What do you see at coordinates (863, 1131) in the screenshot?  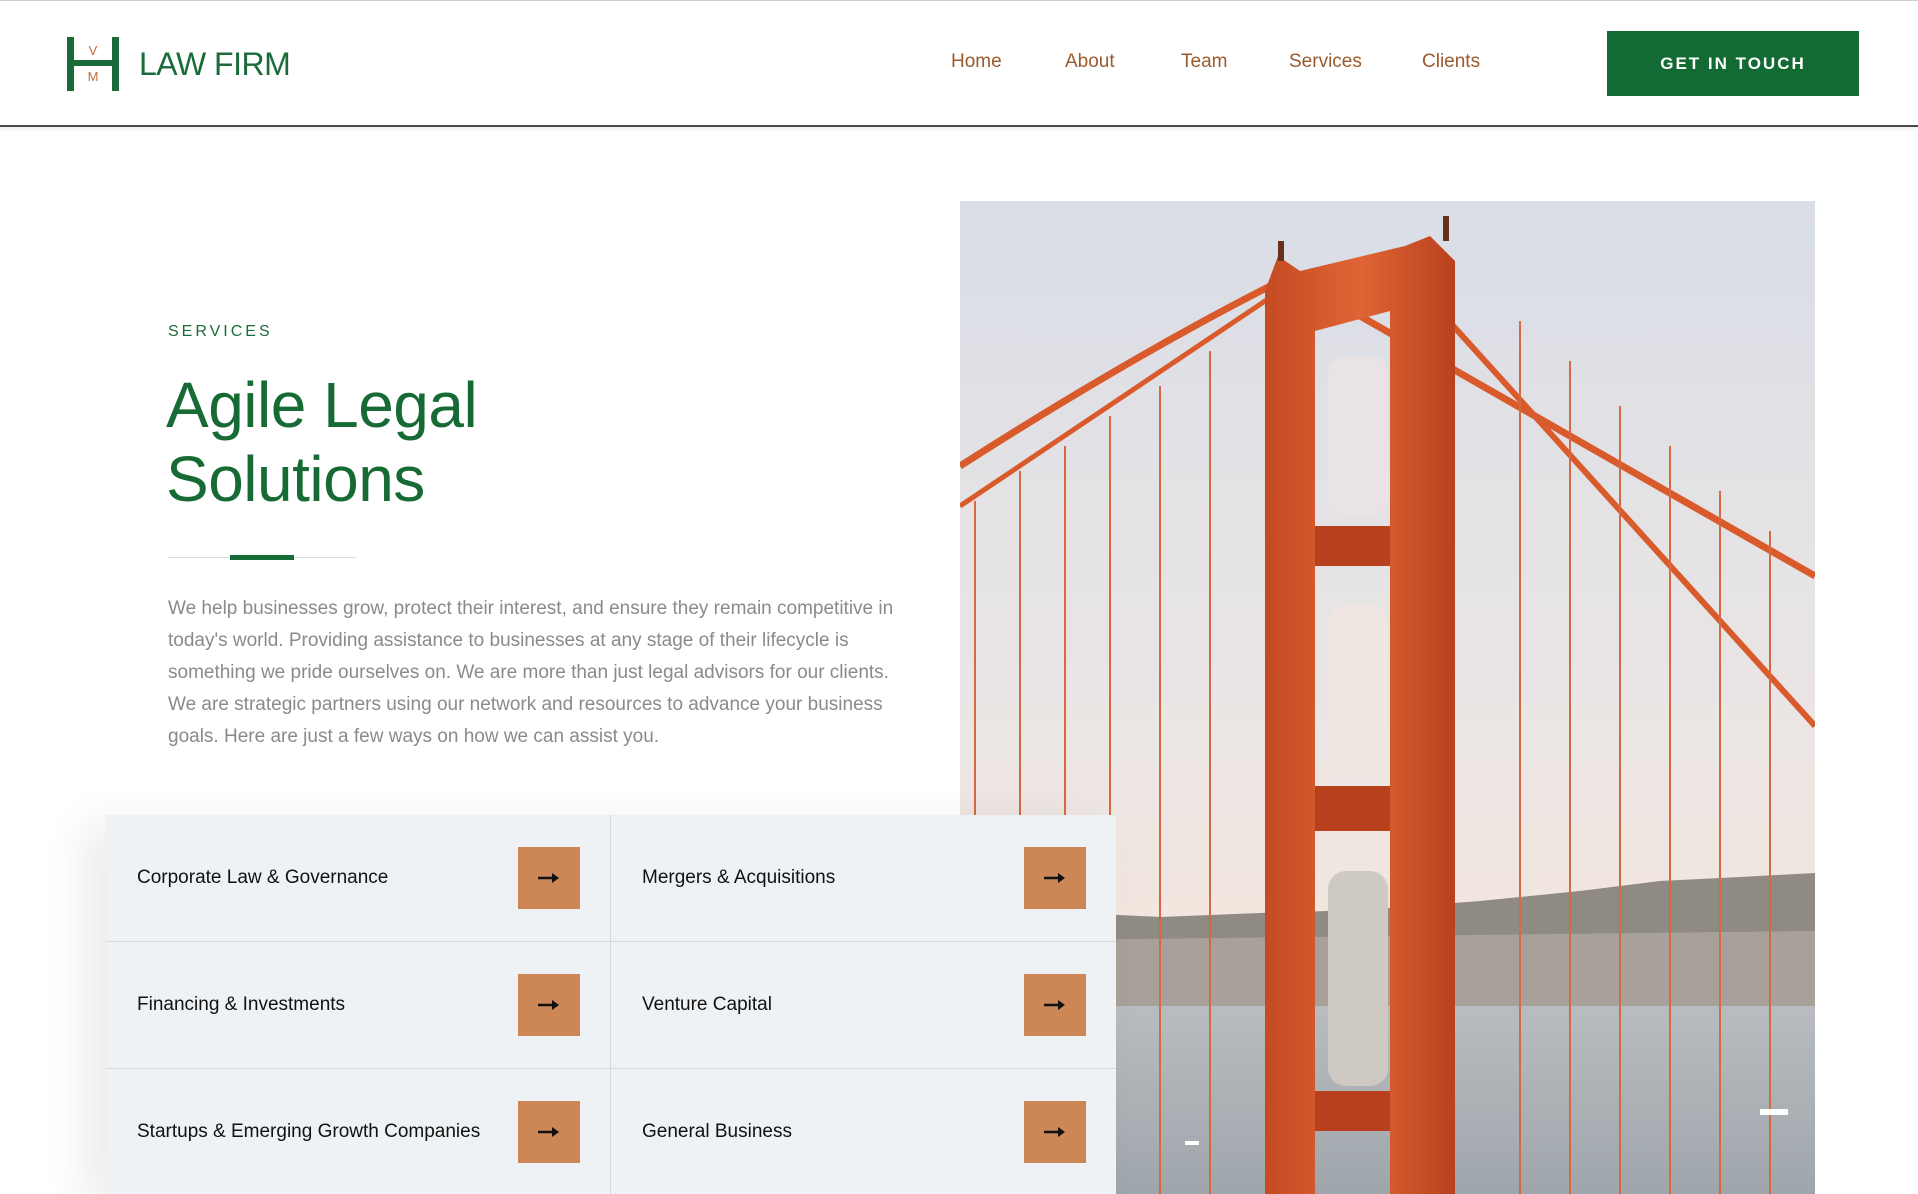 I see `service-item: General Business` at bounding box center [863, 1131].